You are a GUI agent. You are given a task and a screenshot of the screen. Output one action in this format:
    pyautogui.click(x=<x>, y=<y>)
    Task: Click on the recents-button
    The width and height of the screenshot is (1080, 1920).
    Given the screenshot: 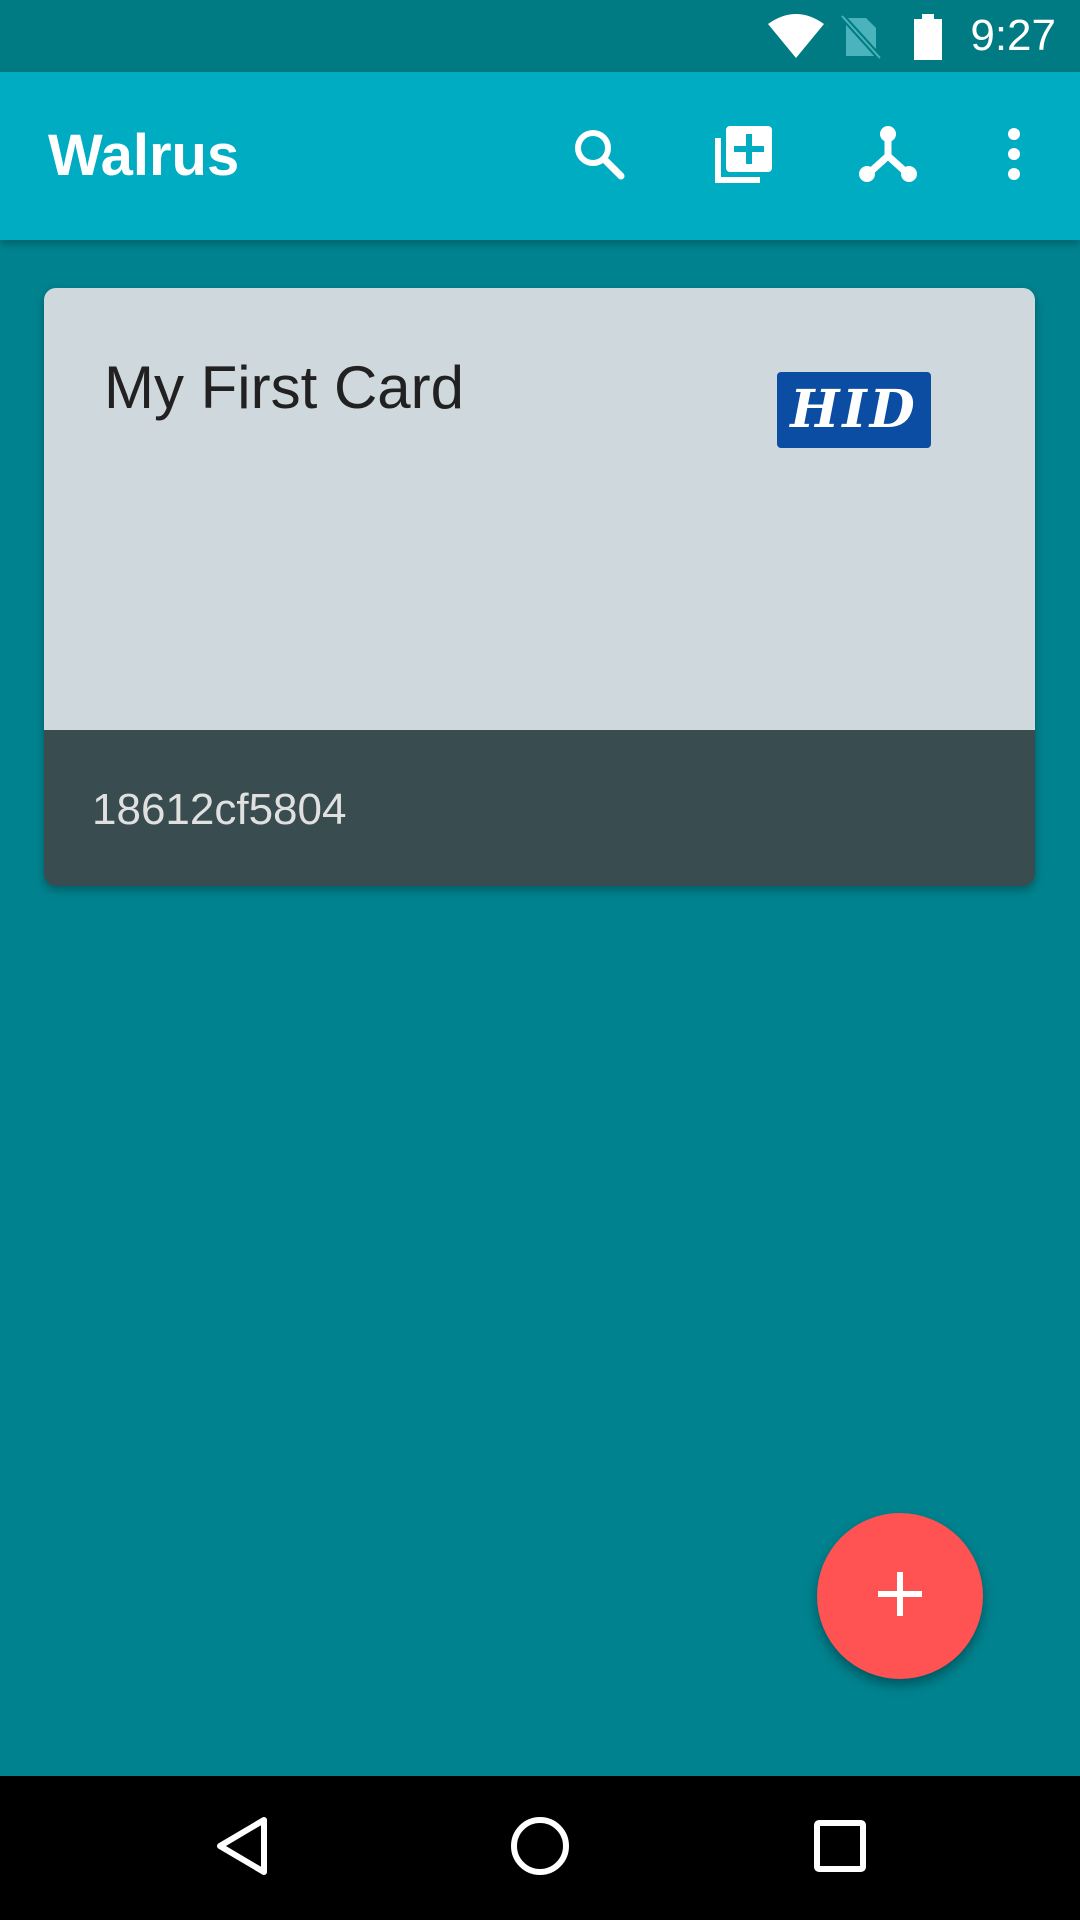 What is the action you would take?
    pyautogui.click(x=840, y=1848)
    